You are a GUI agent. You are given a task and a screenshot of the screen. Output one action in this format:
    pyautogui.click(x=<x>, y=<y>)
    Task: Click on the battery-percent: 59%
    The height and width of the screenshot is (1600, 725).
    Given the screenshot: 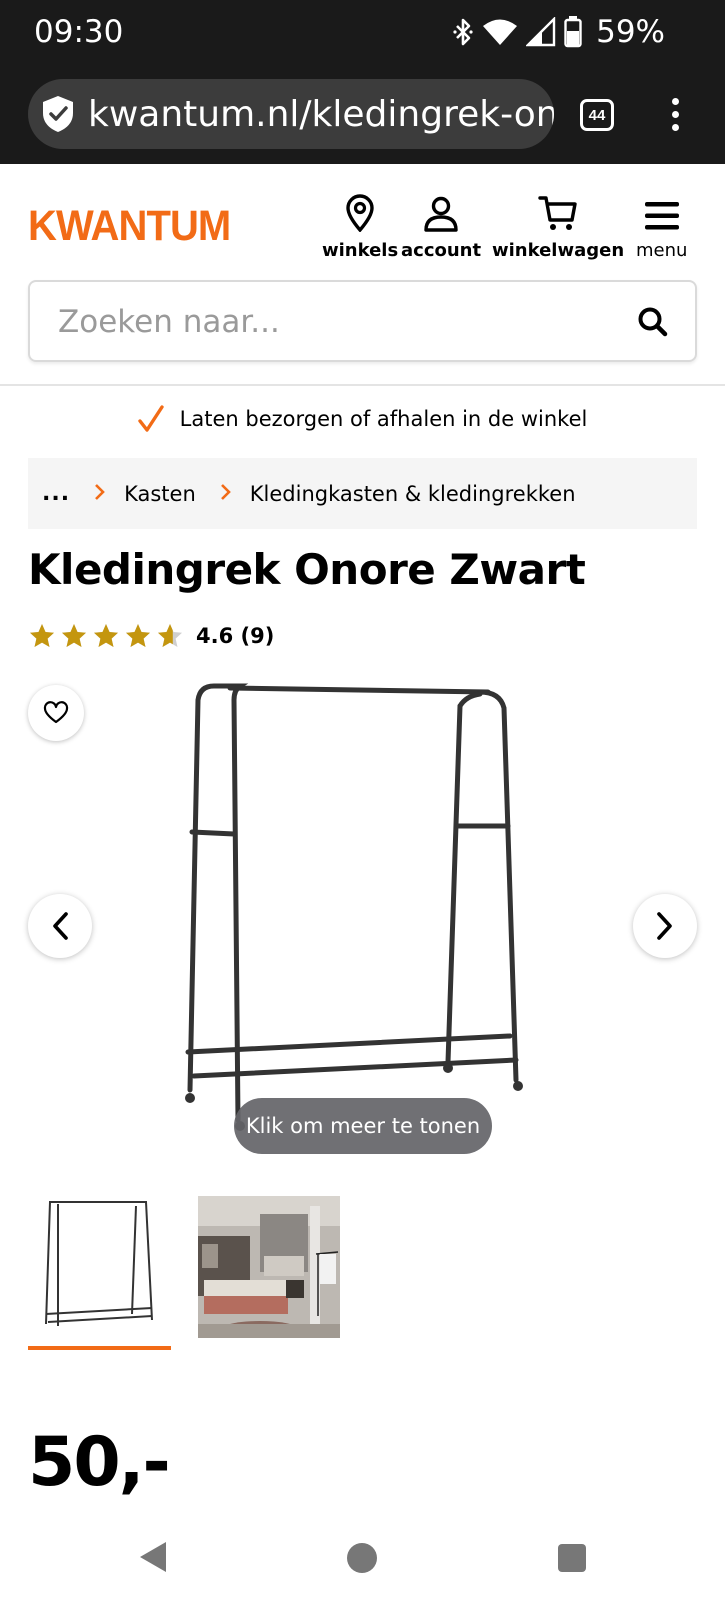 What is the action you would take?
    pyautogui.click(x=630, y=32)
    